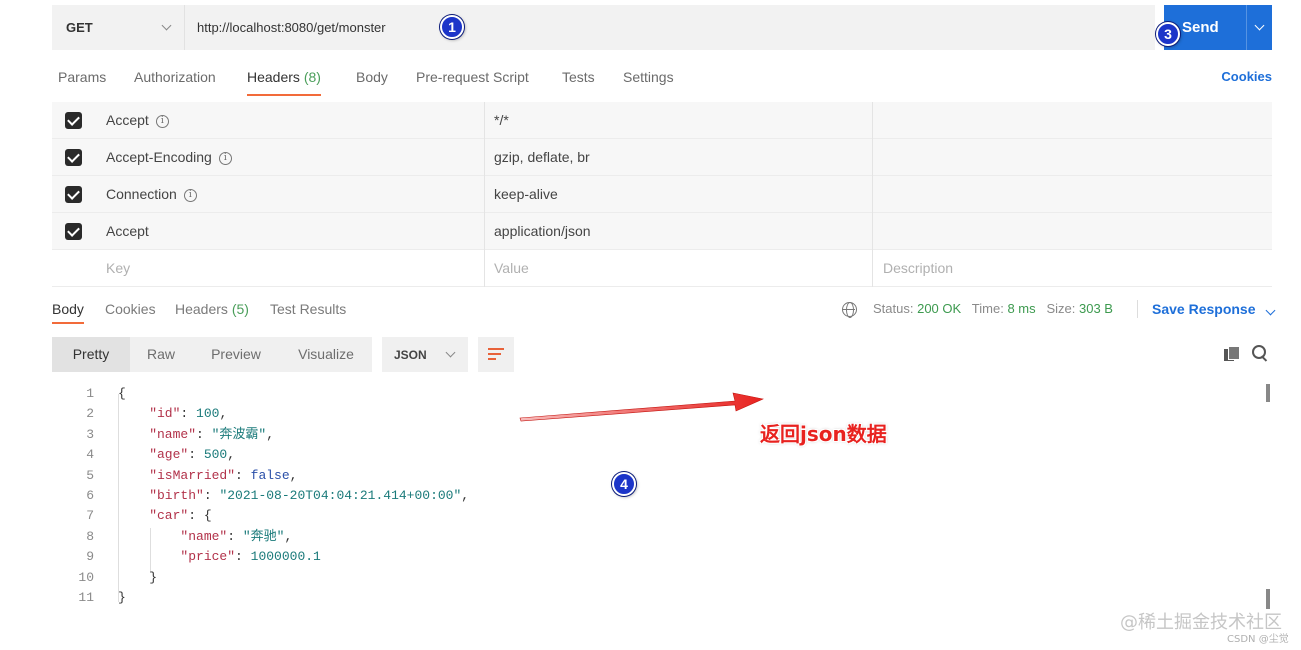  I want to click on response-tab-body: Body, so click(68, 310).